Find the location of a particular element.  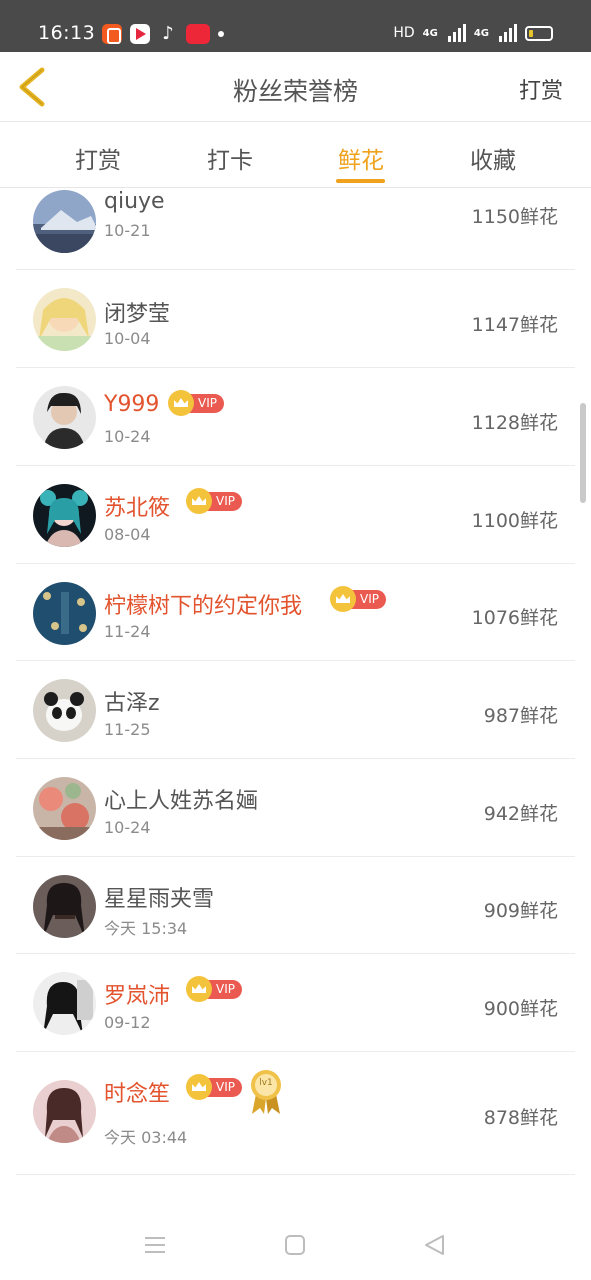

flower-count: 900鲜花 is located at coordinates (520, 1009).